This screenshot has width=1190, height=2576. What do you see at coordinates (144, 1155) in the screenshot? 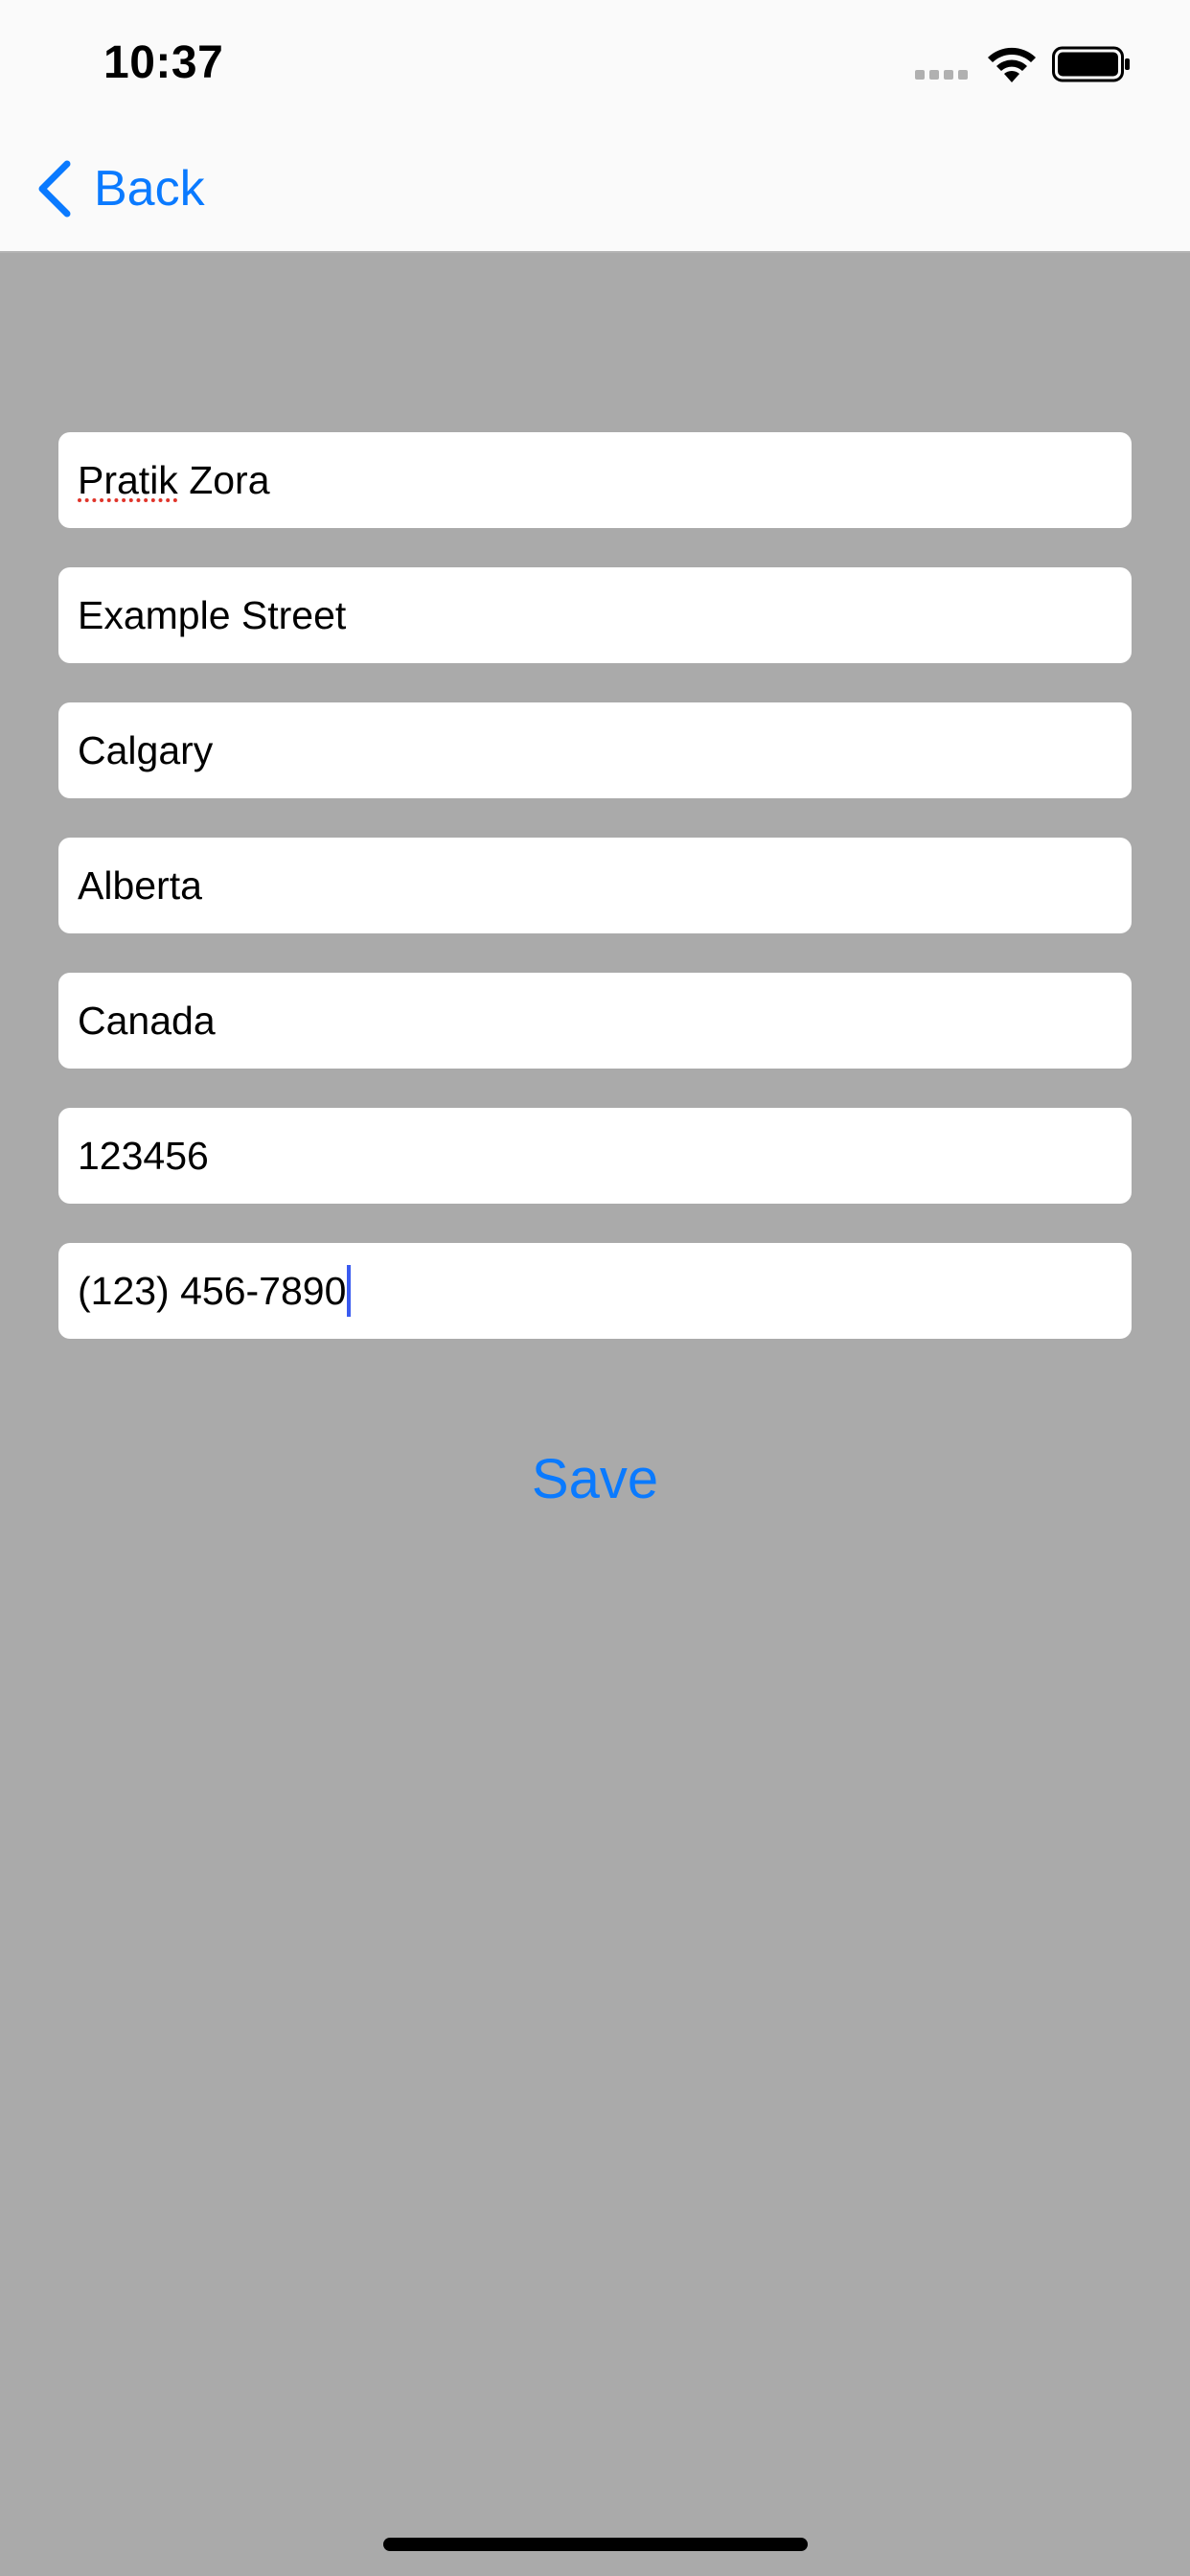
I see `postal-code-value: 123456` at bounding box center [144, 1155].